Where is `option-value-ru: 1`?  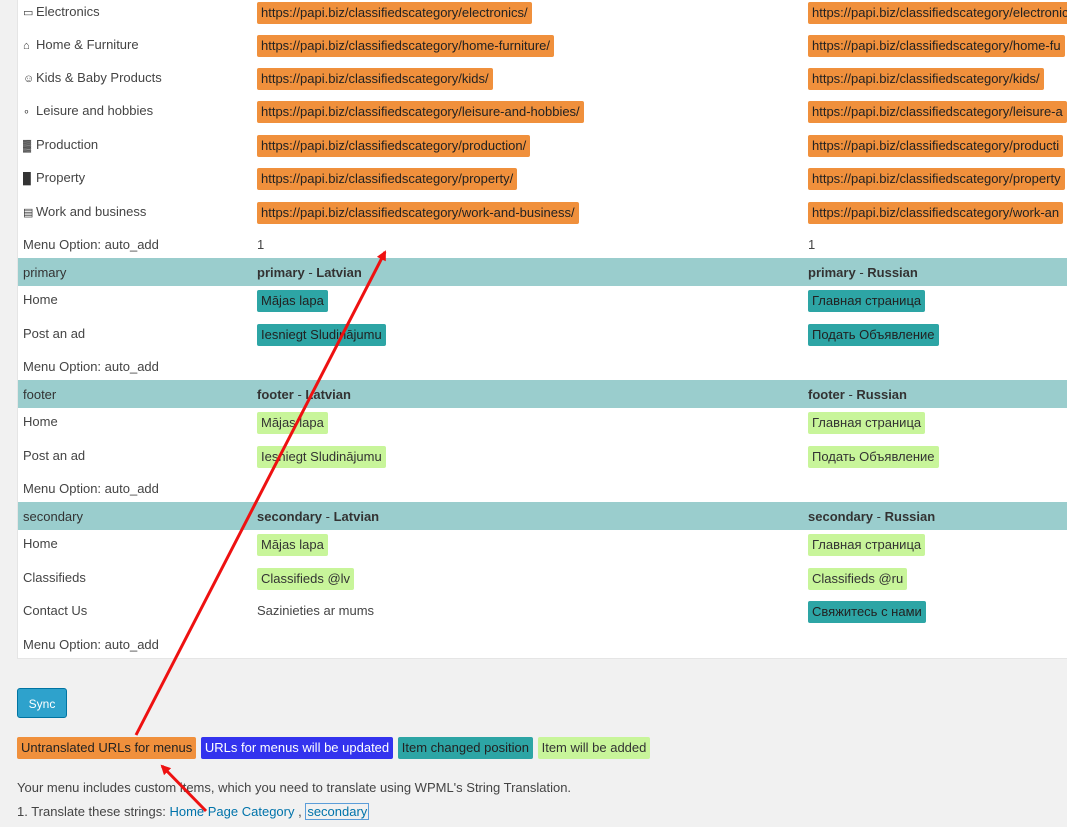 option-value-ru: 1 is located at coordinates (812, 244).